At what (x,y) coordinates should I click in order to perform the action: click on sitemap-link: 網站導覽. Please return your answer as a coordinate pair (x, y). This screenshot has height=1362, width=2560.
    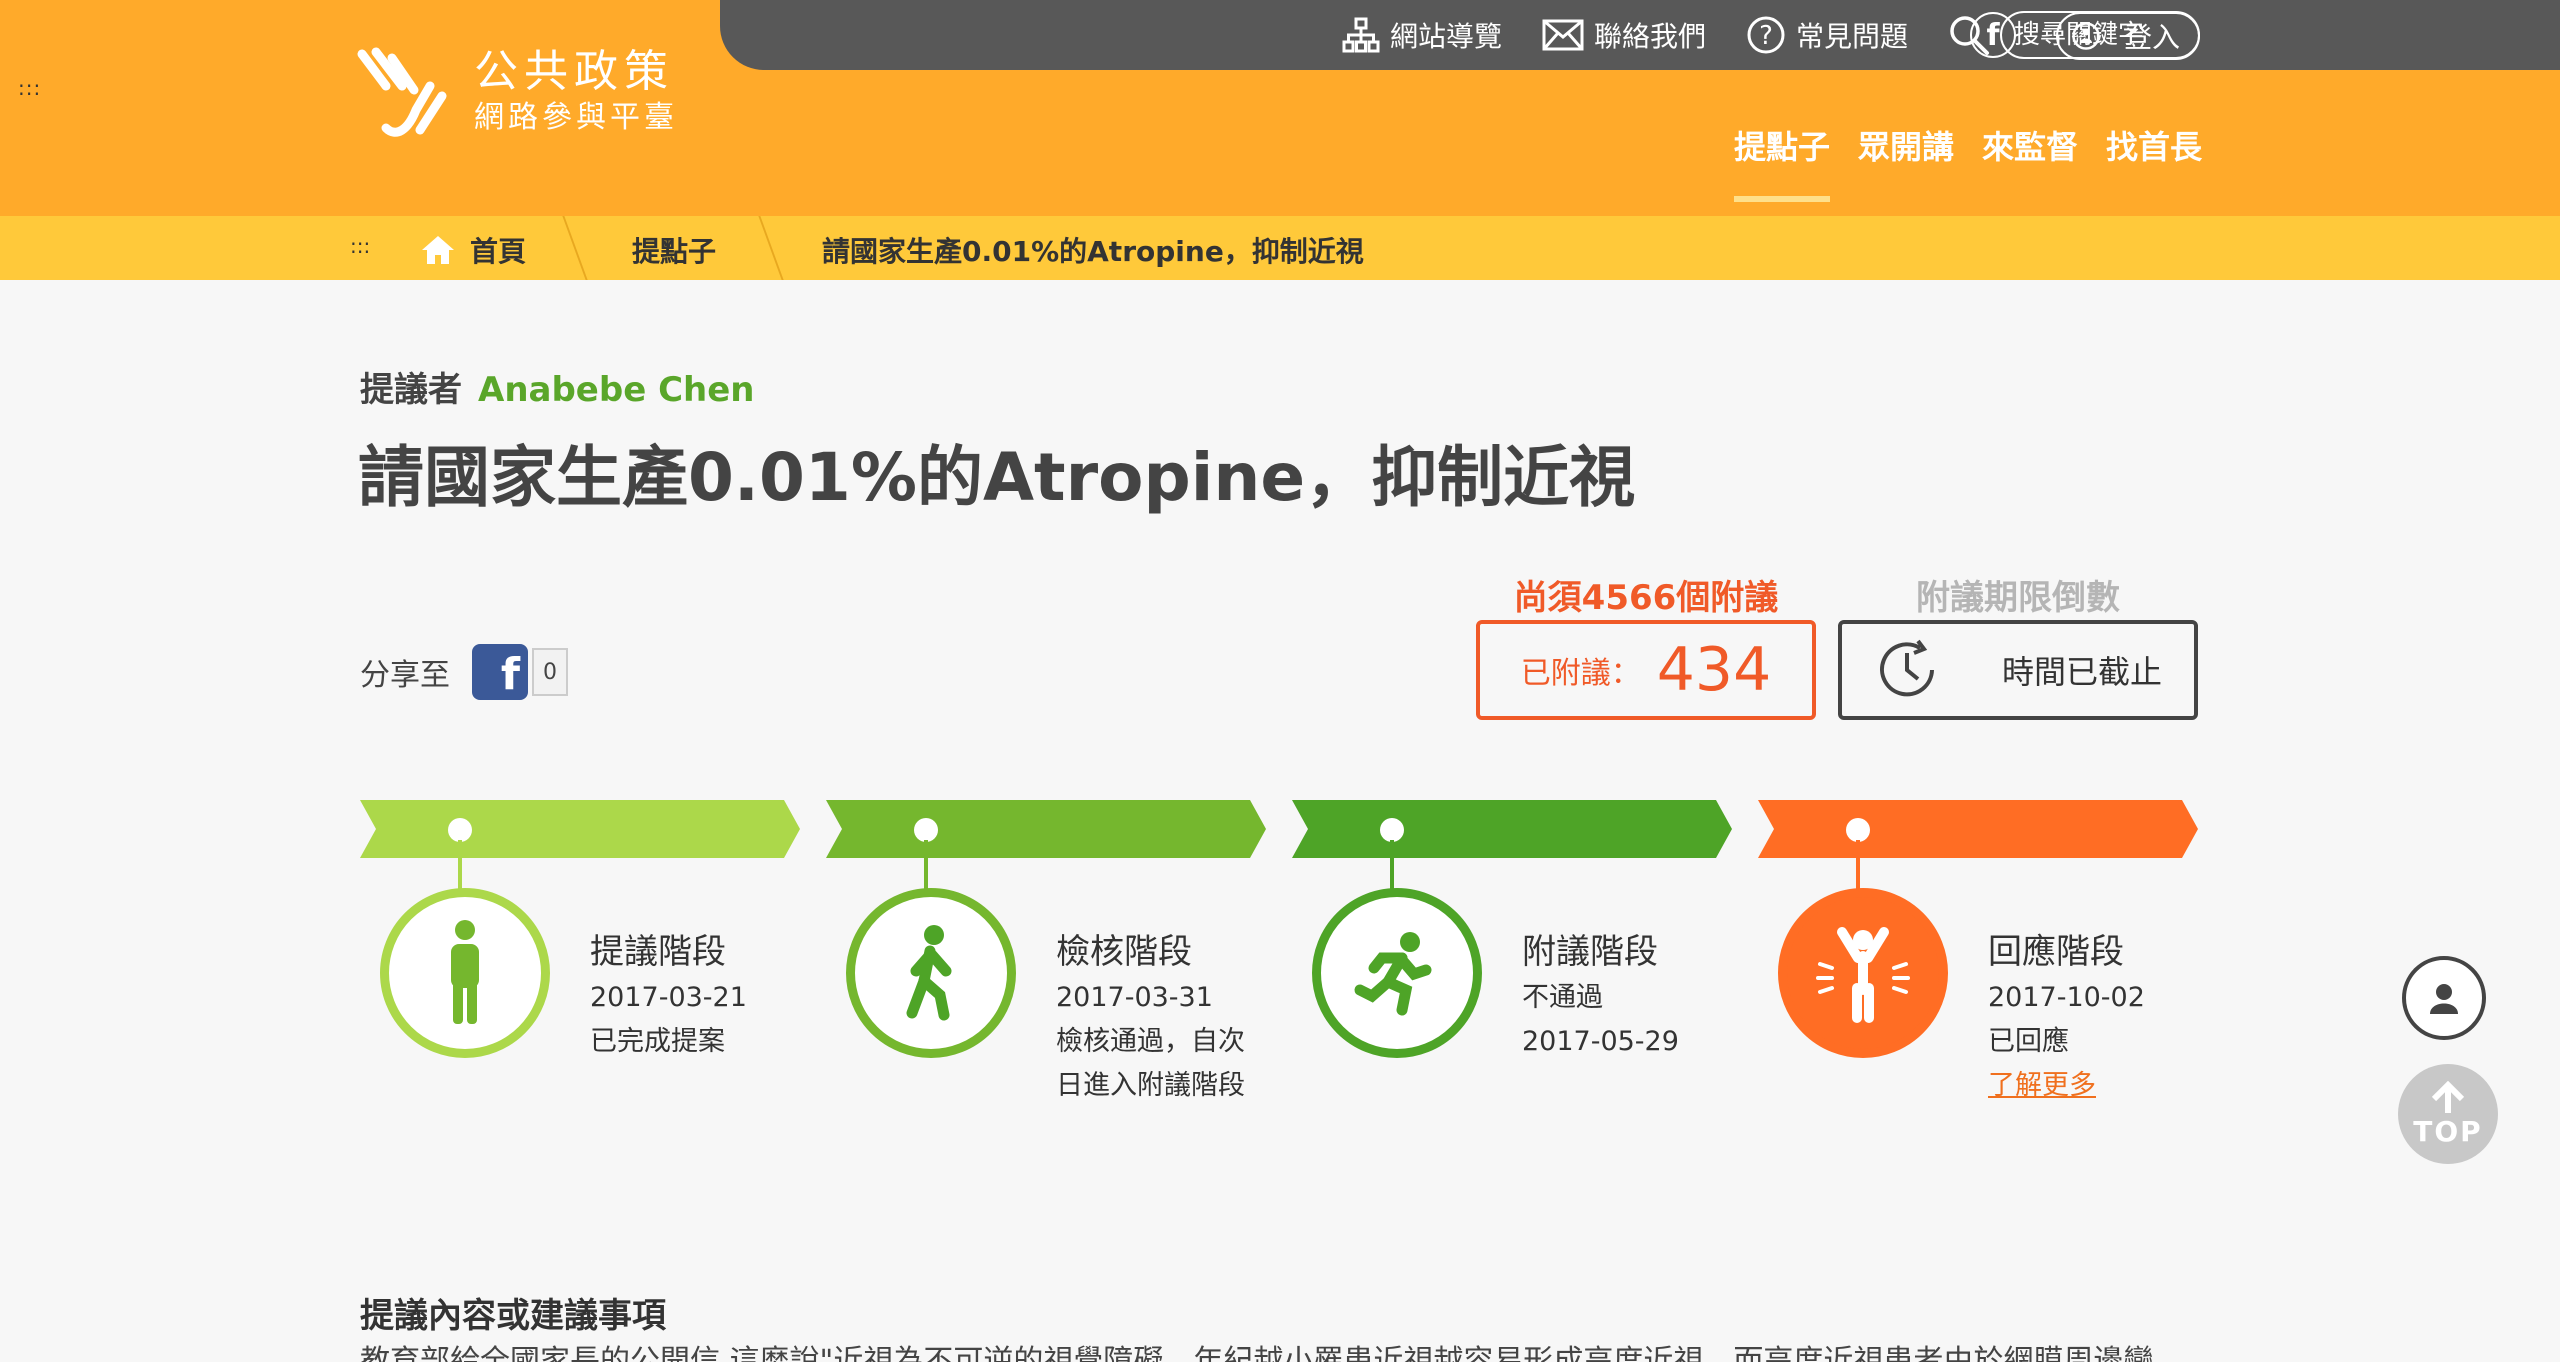
    Looking at the image, I should click on (1422, 35).